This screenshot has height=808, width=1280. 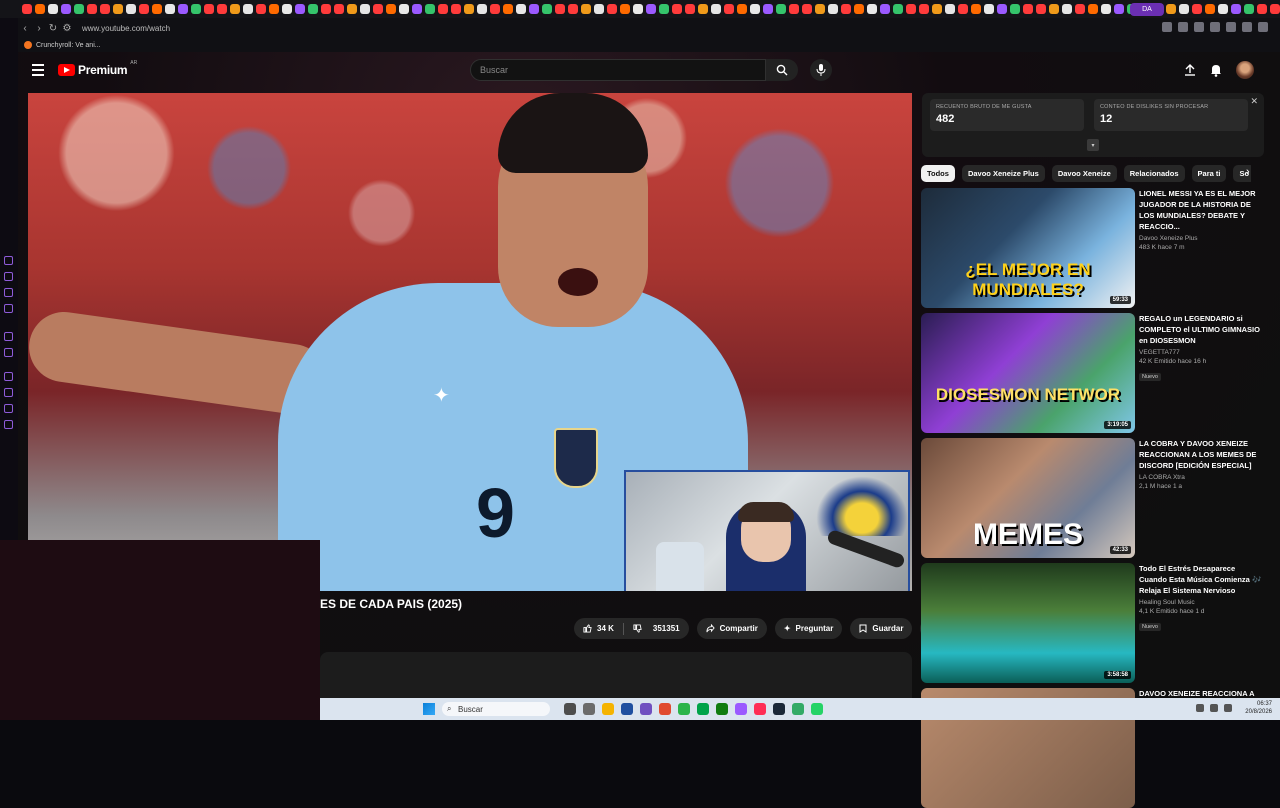 What do you see at coordinates (1209, 173) in the screenshot?
I see `chip-4: Para ti` at bounding box center [1209, 173].